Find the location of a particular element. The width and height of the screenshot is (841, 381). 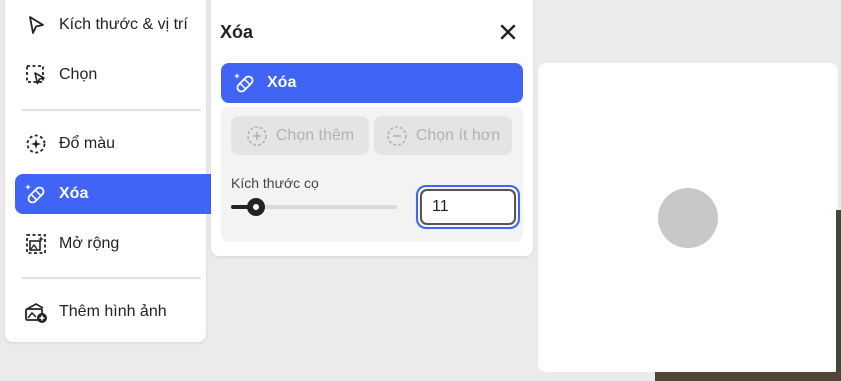

select-more-button: Chọn thêm is located at coordinates (300, 135).